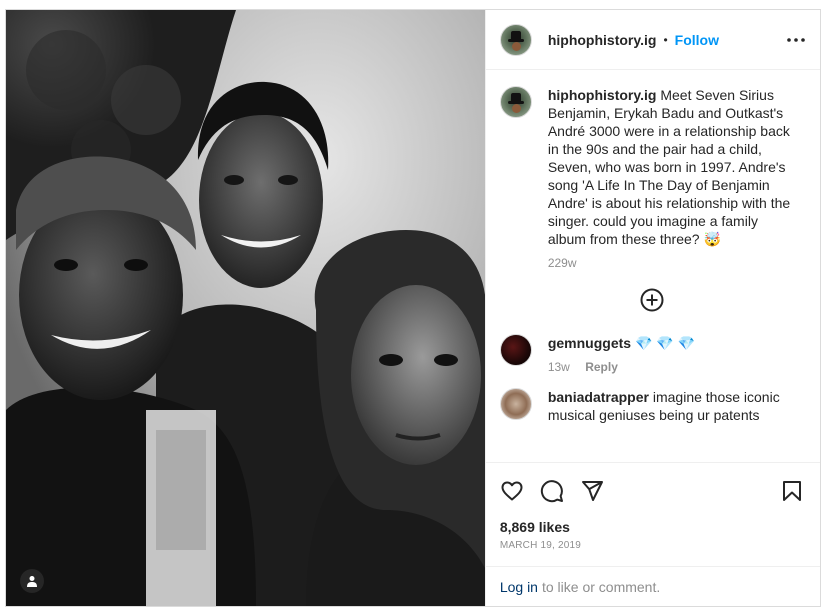 The height and width of the screenshot is (612, 827). What do you see at coordinates (792, 491) in the screenshot?
I see `bookmark-icon` at bounding box center [792, 491].